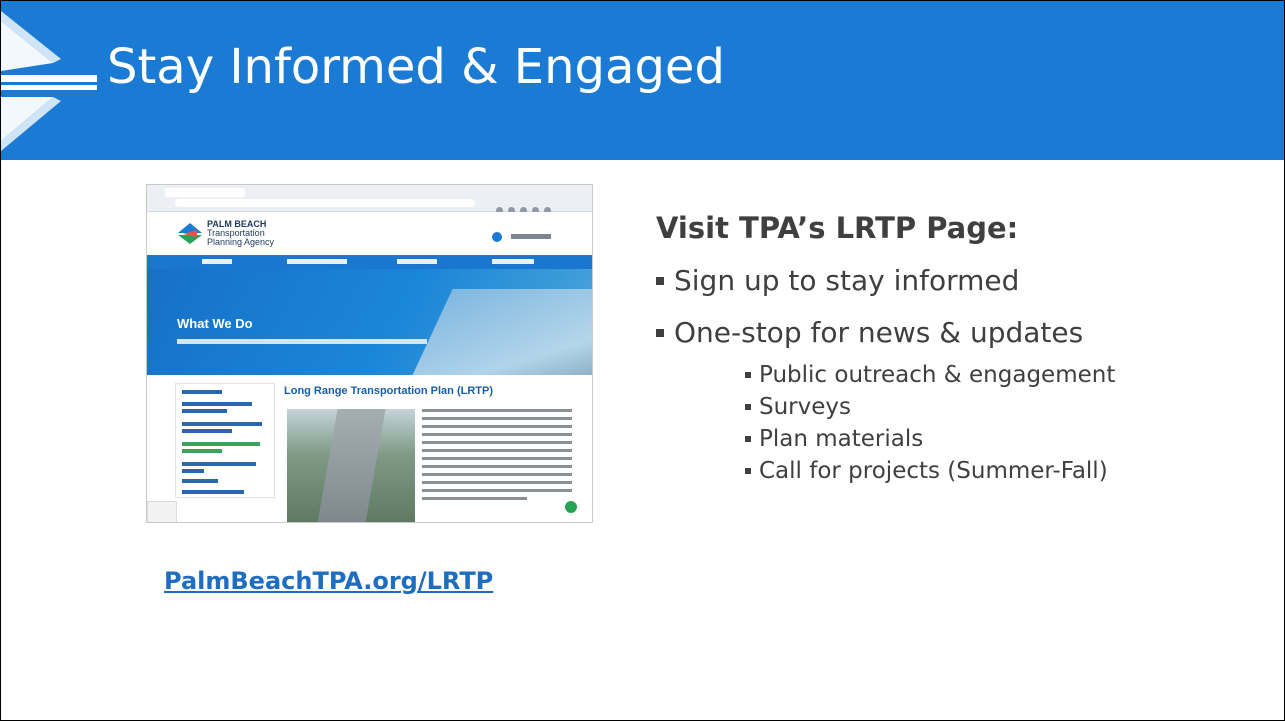 This screenshot has height=721, width=1285. What do you see at coordinates (885, 375) in the screenshot?
I see `sub-list-item: Public outreach & engagement` at bounding box center [885, 375].